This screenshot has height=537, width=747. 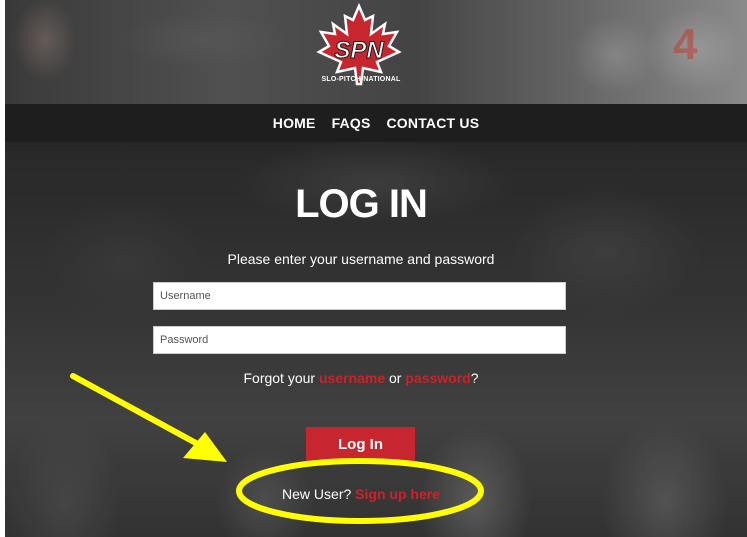 What do you see at coordinates (281, 378) in the screenshot?
I see `forgot-prefix: Forgot your` at bounding box center [281, 378].